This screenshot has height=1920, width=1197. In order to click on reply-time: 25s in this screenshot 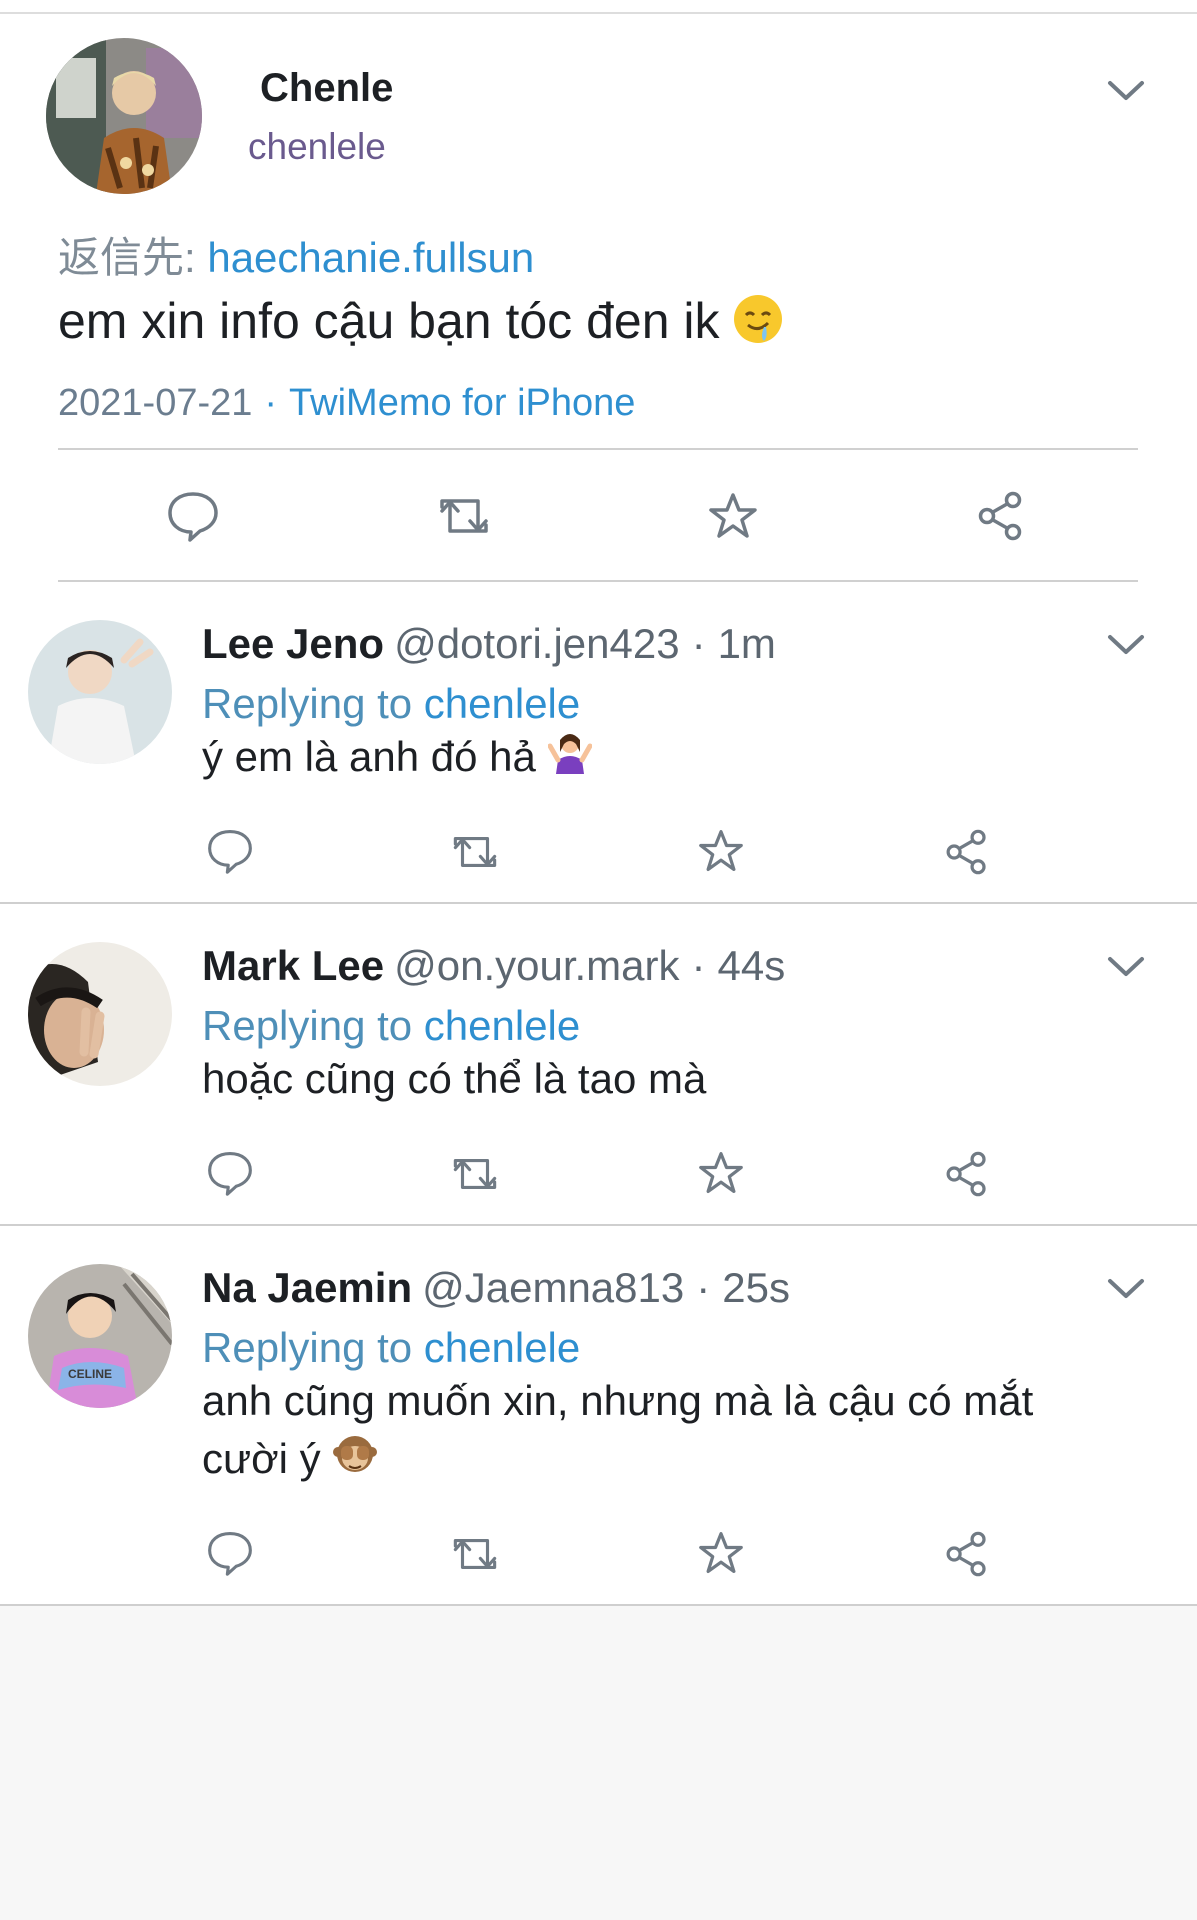, I will do `click(756, 1287)`.